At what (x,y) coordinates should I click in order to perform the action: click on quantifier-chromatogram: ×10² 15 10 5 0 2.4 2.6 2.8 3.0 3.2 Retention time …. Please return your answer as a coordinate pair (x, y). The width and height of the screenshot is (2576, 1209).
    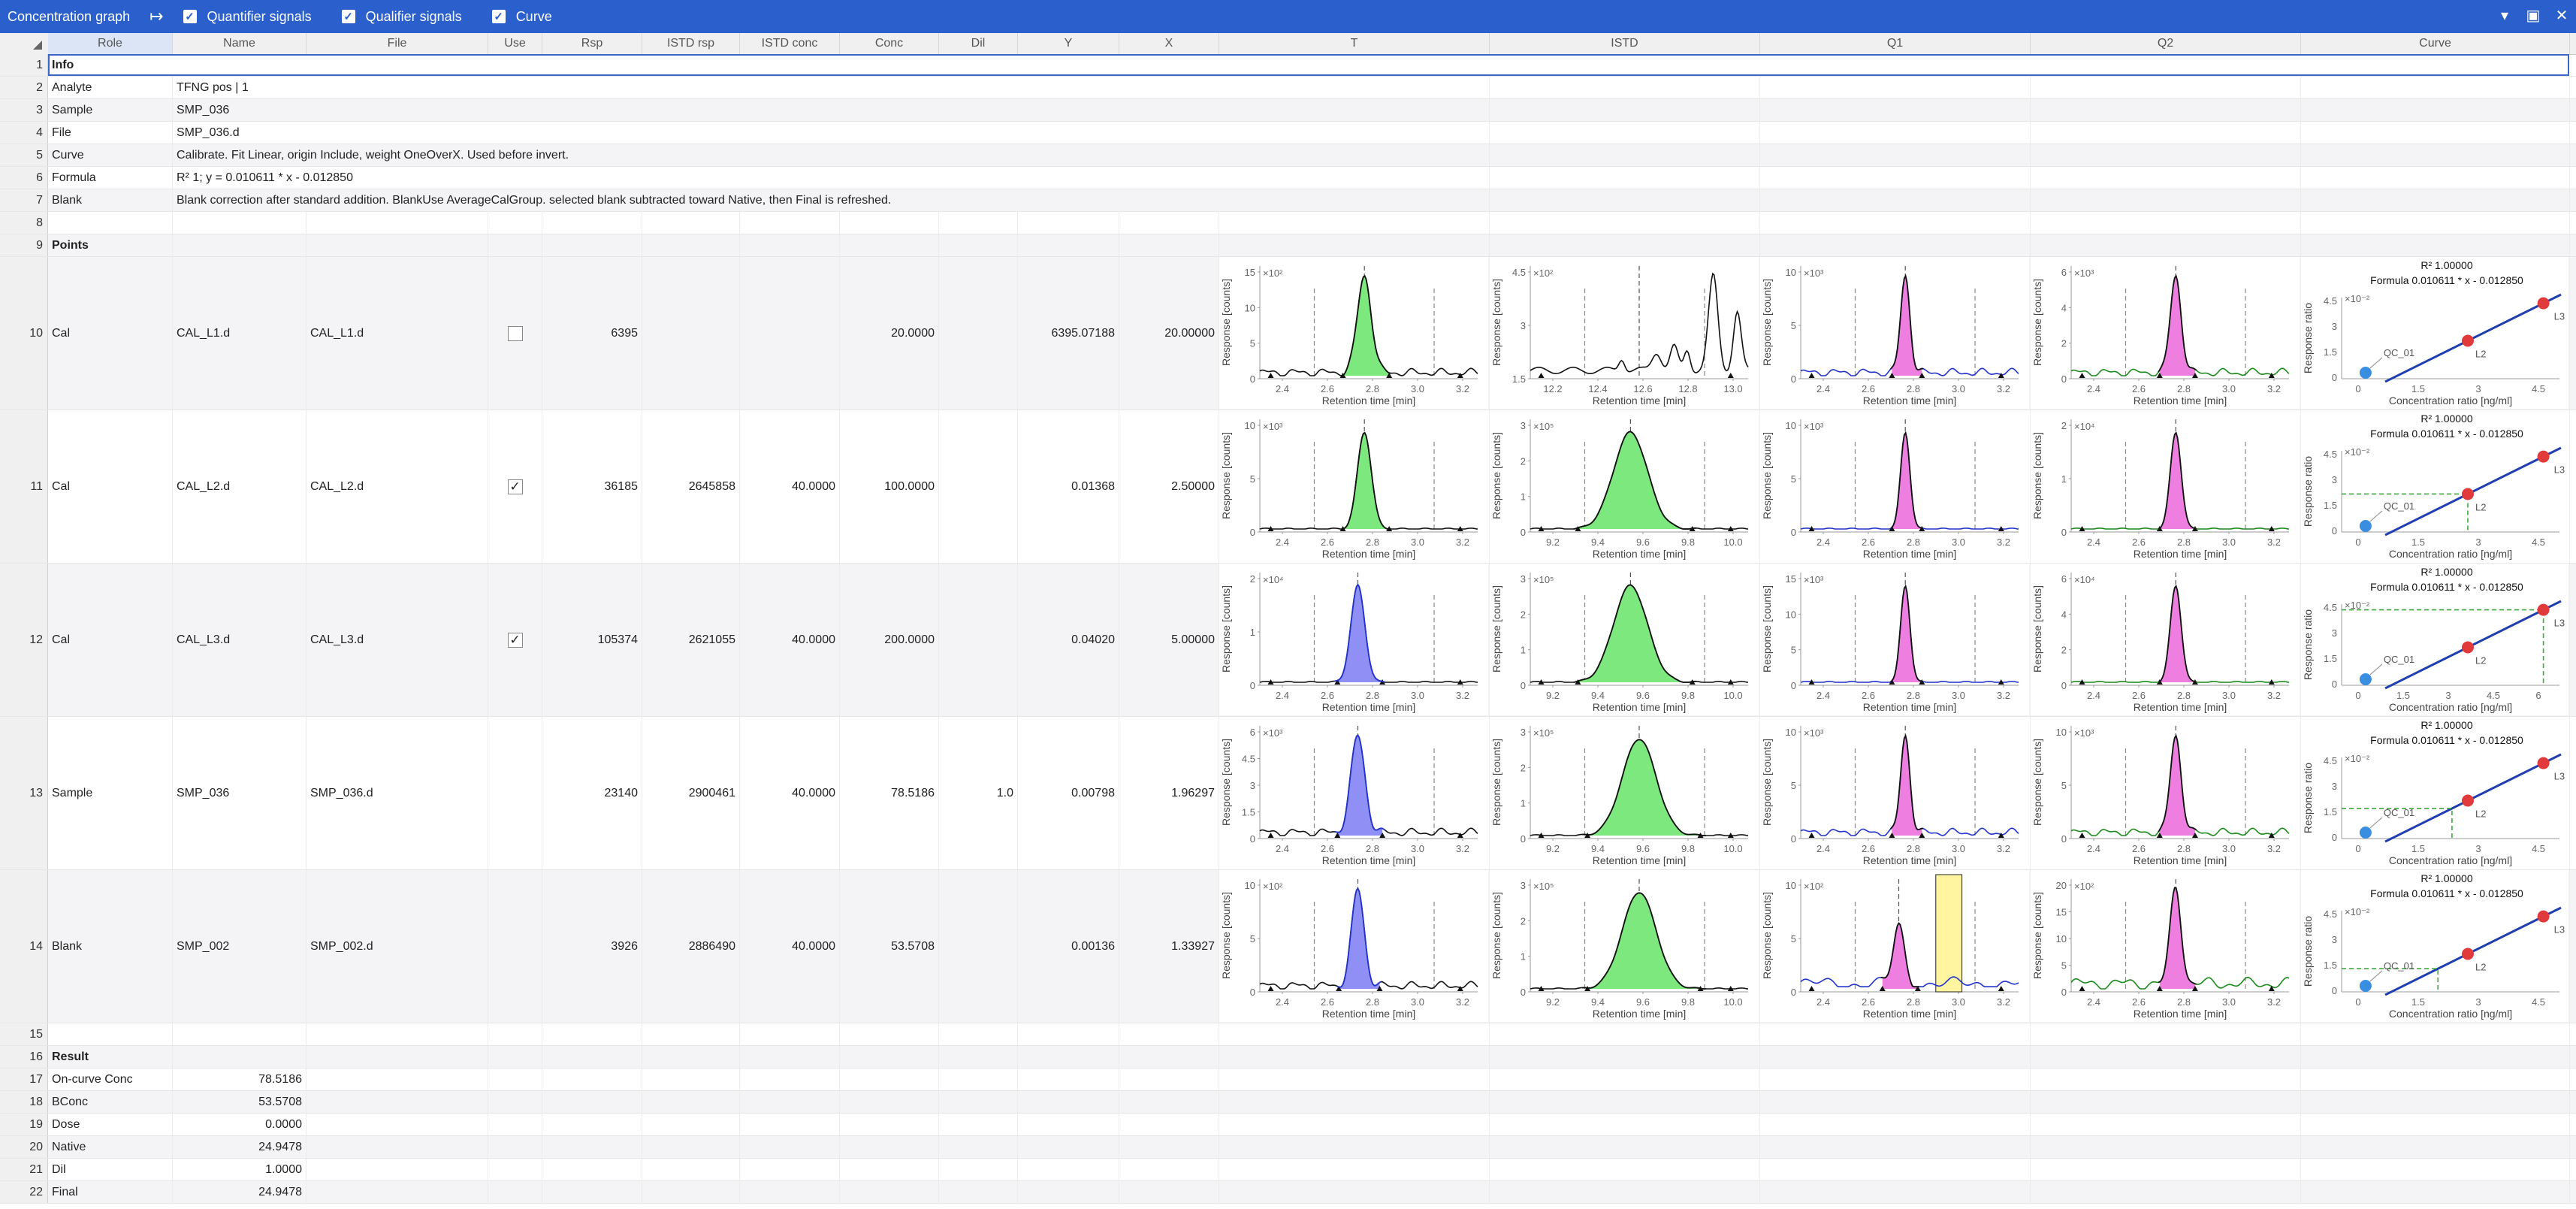
    Looking at the image, I should click on (1354, 333).